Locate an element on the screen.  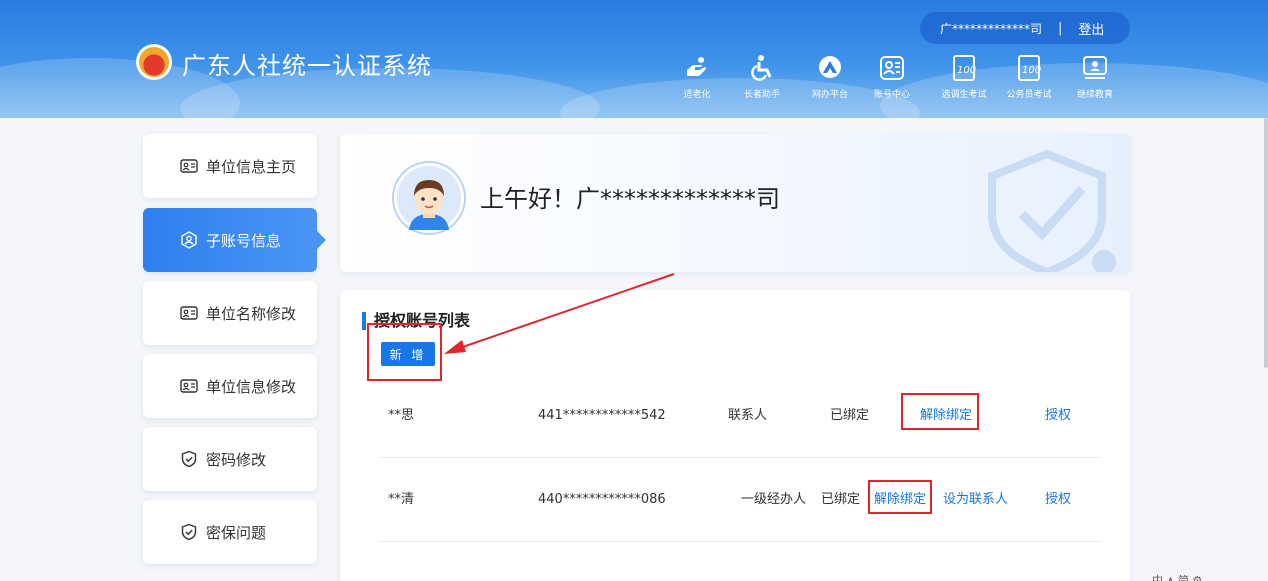
service-platform-icon is located at coordinates (830, 67).